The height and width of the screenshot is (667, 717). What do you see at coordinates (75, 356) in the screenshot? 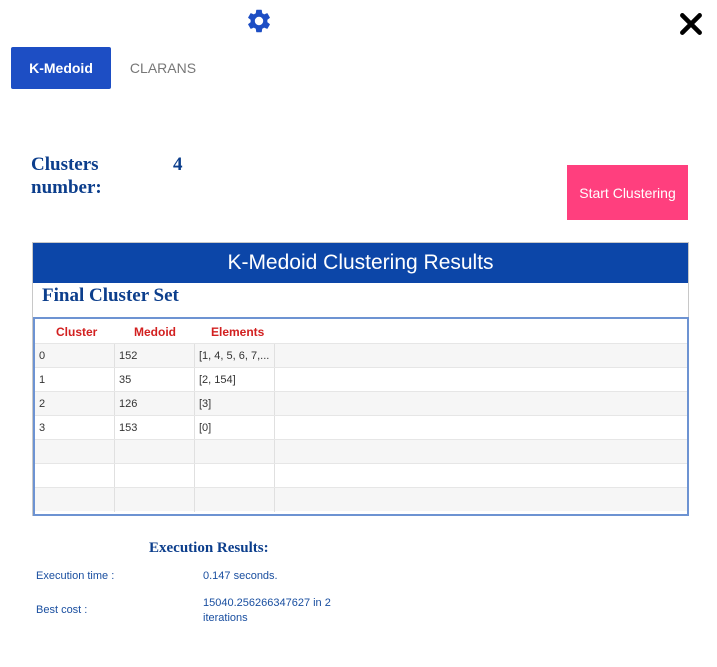
I see `cell-cluster: 0` at bounding box center [75, 356].